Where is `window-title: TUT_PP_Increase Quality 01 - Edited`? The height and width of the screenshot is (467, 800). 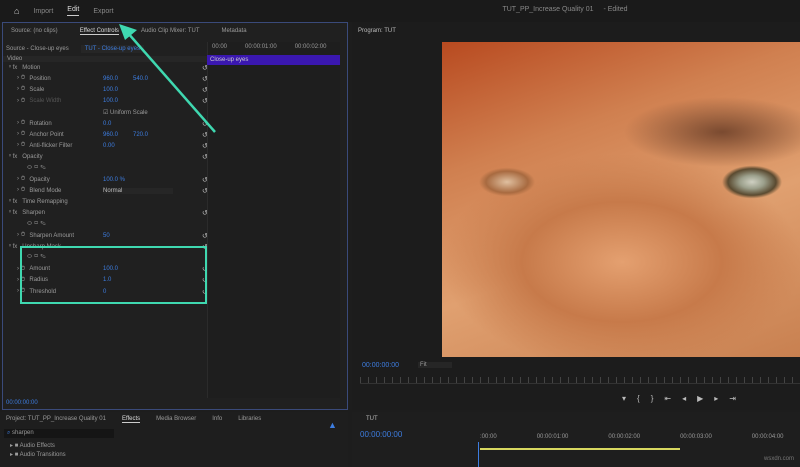 window-title: TUT_PP_Increase Quality 01 - Edited is located at coordinates (565, 9).